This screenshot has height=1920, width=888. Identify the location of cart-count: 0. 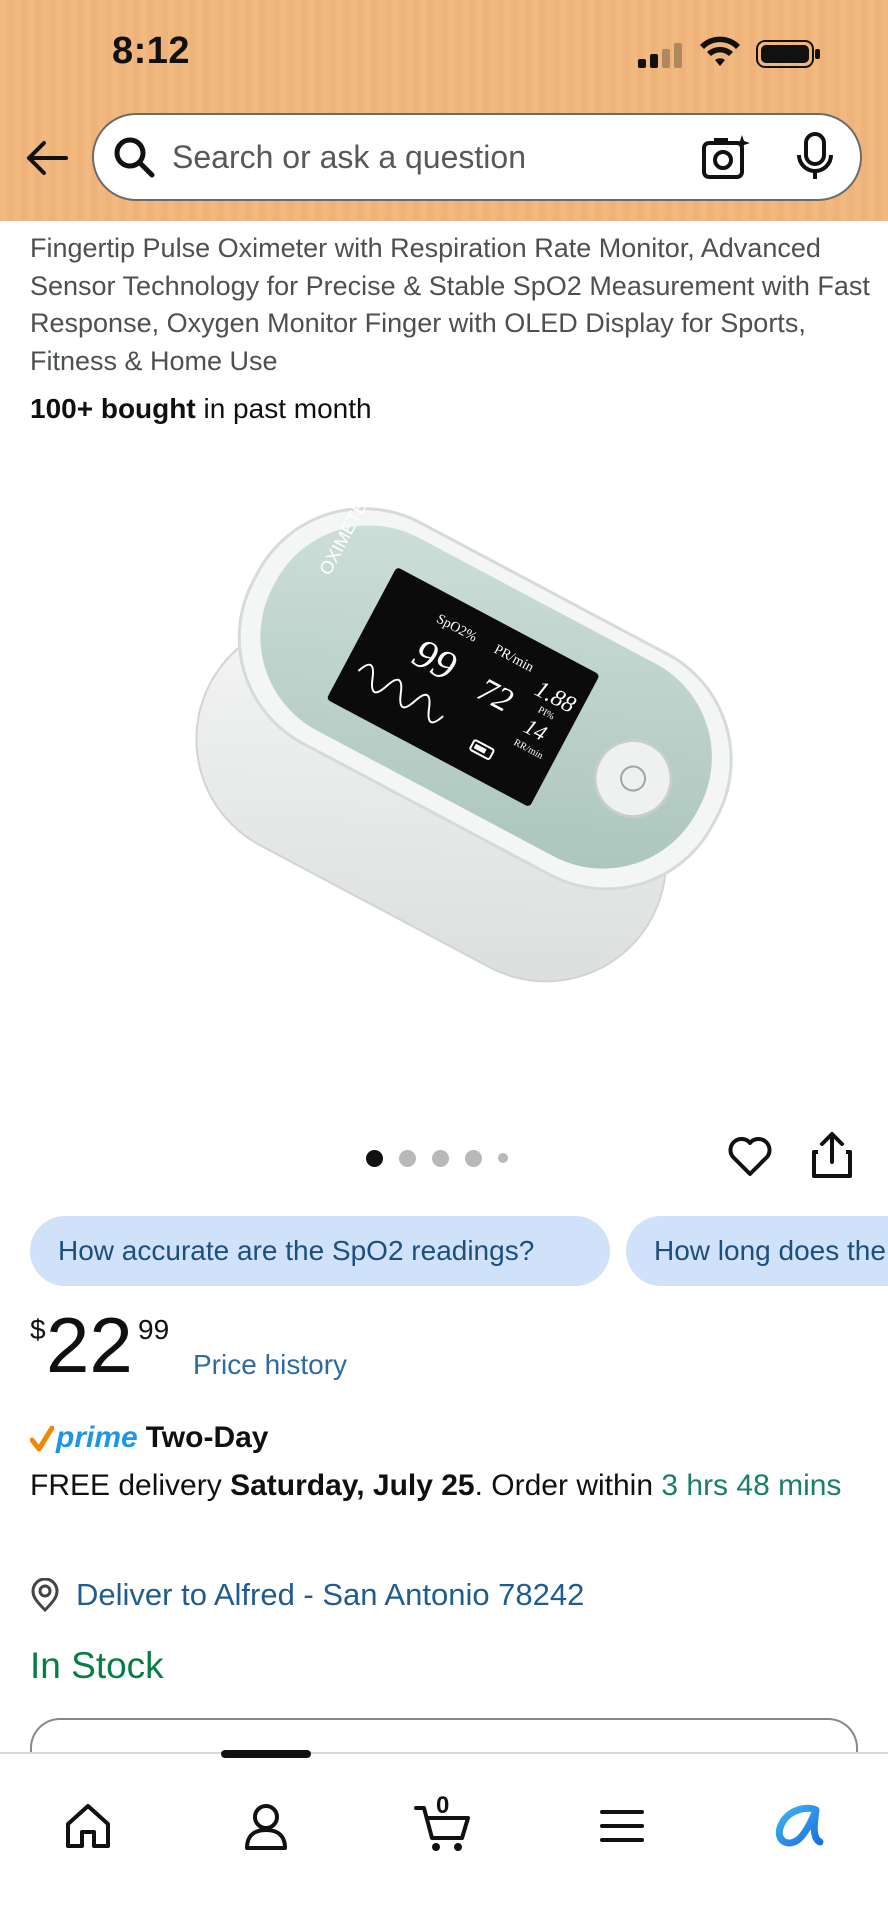
(443, 1805).